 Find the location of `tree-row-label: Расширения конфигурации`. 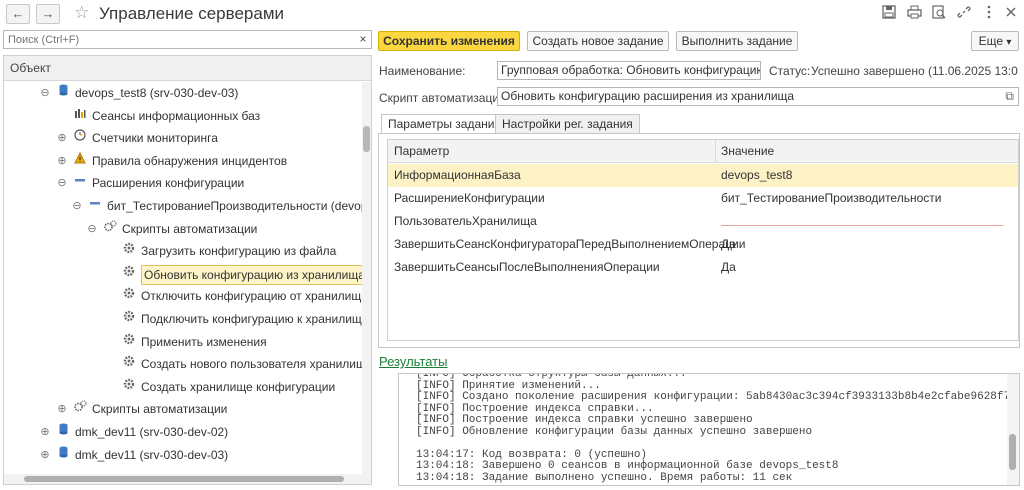

tree-row-label: Расширения конфигурации is located at coordinates (168, 183).